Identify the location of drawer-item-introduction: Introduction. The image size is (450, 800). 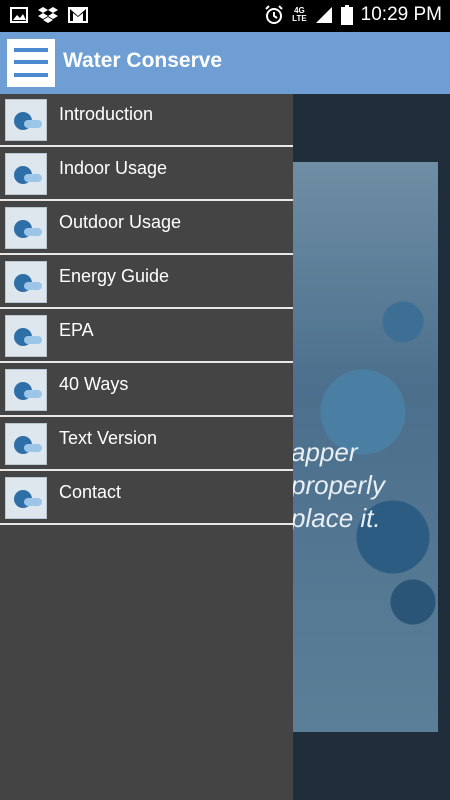
(146, 120).